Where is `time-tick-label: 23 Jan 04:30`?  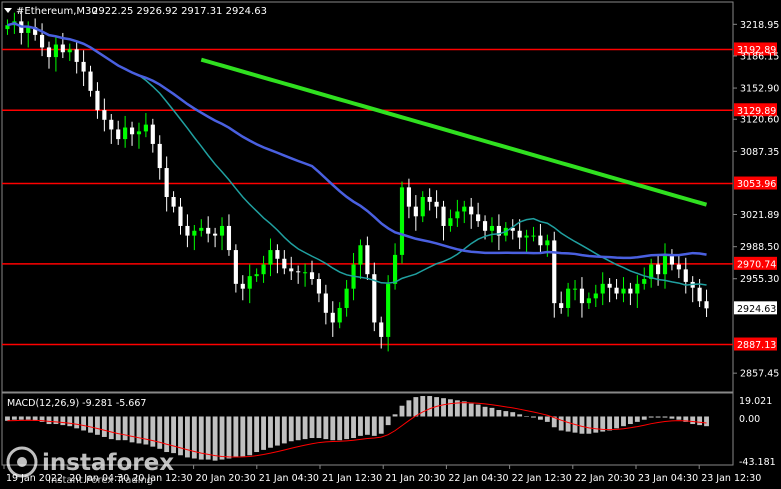
time-tick-label: 23 Jan 04:30 is located at coordinates (668, 478).